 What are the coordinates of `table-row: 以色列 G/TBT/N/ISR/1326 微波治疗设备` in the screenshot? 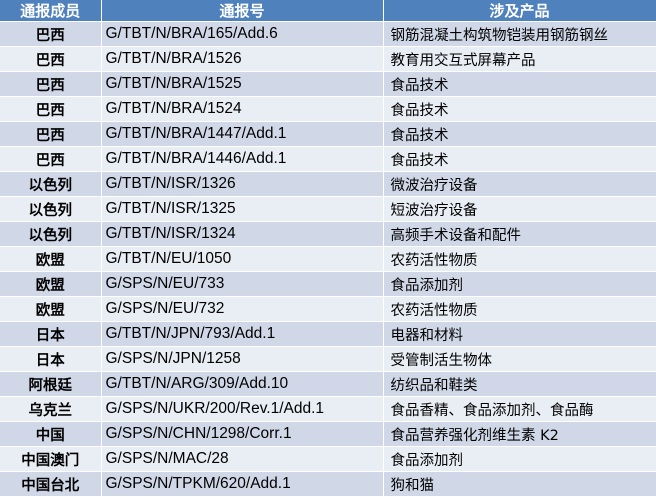 It's located at (328, 184).